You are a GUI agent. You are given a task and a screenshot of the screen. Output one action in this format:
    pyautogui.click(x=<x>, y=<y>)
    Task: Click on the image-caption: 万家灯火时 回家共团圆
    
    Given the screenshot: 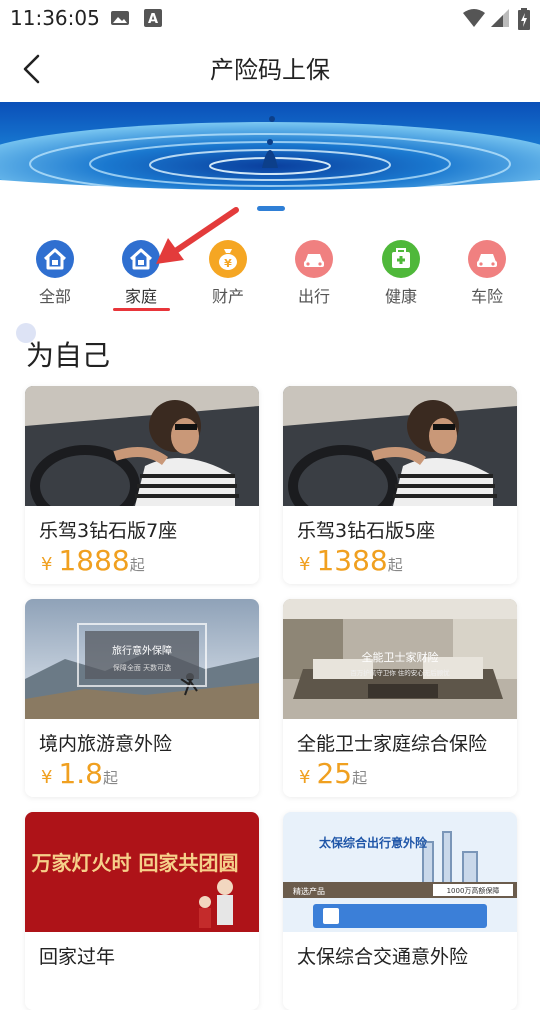 What is the action you would take?
    pyautogui.click(x=135, y=863)
    